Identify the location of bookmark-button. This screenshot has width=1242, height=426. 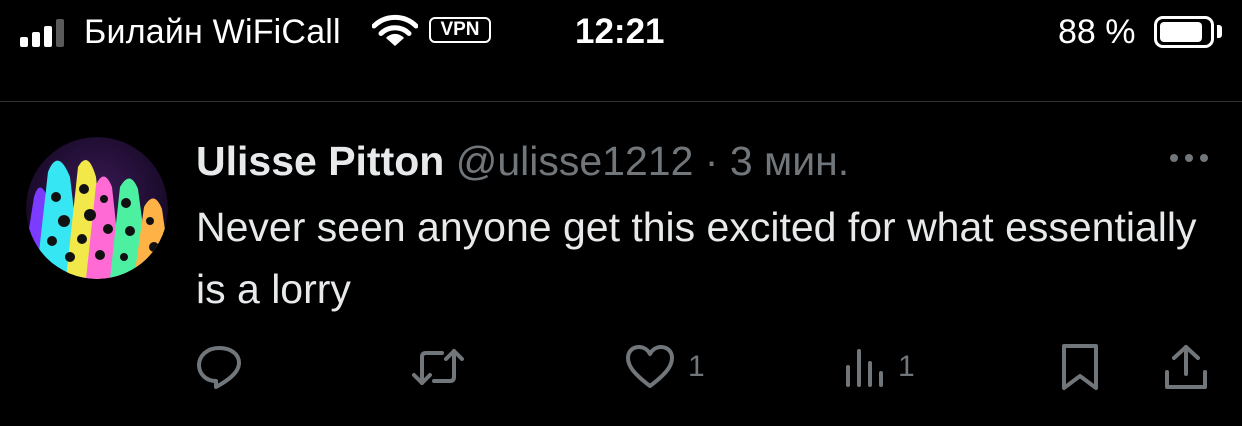
(1080, 367).